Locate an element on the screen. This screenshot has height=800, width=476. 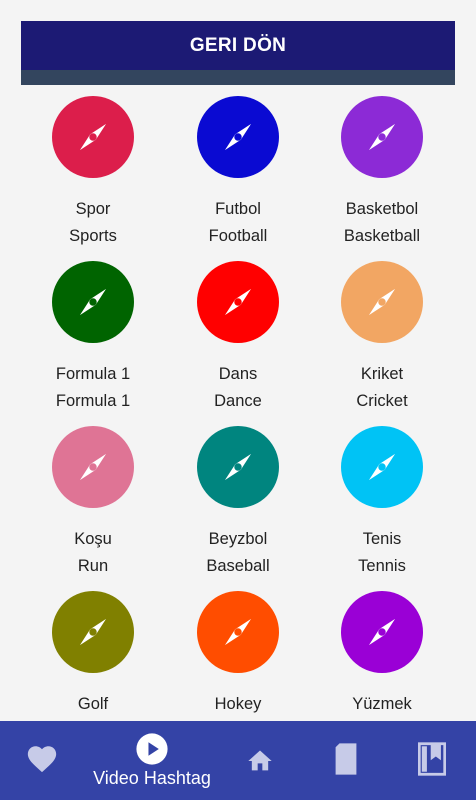
nav-card is located at coordinates (346, 759).